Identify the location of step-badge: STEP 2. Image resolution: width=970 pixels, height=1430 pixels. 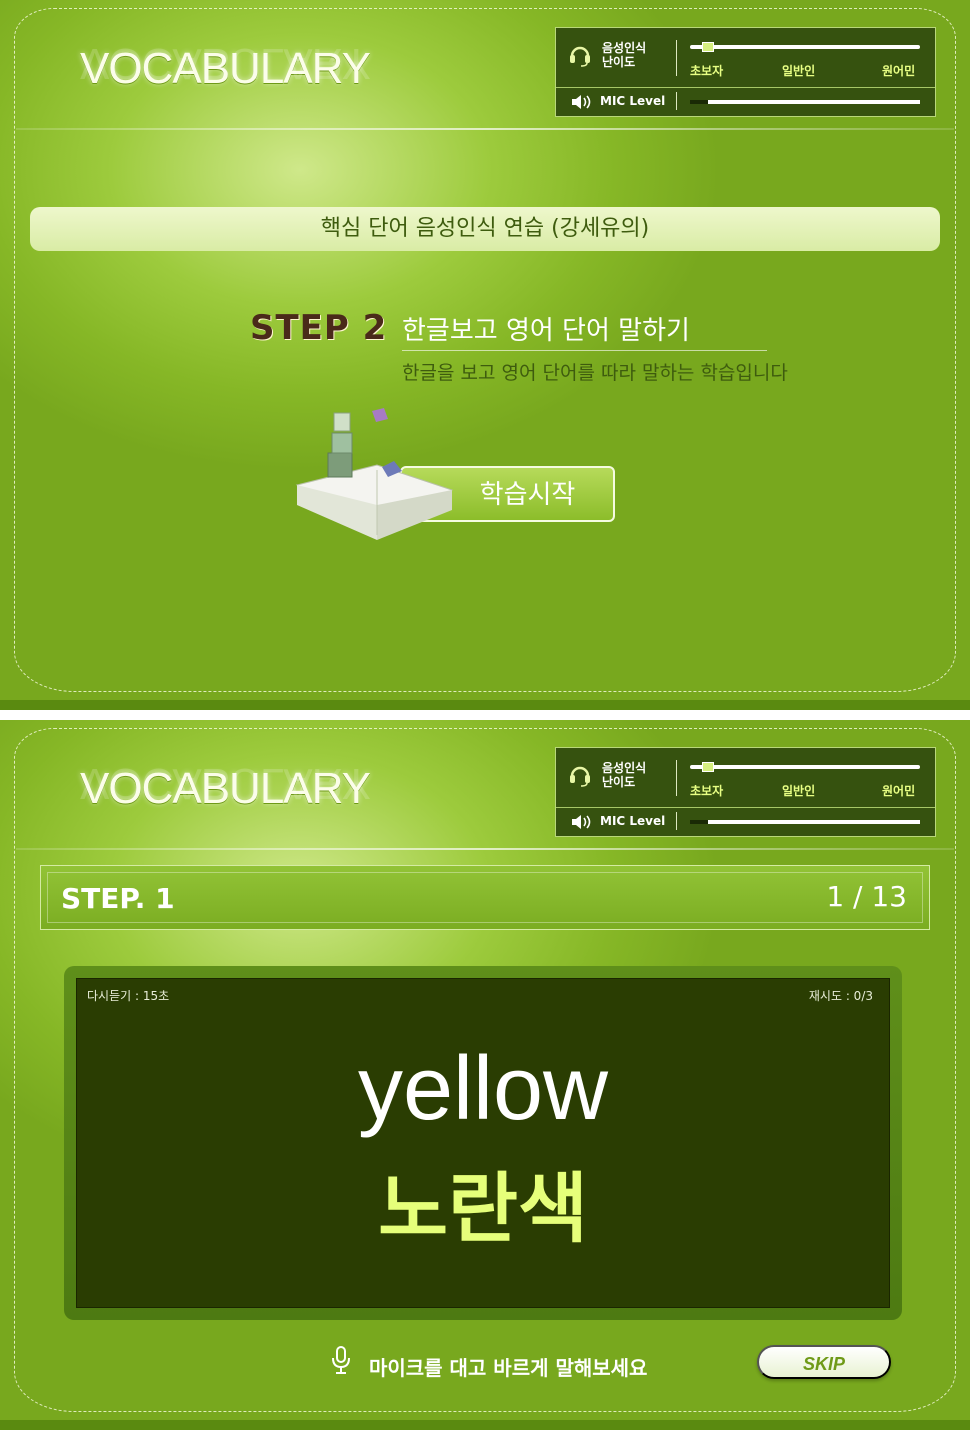
(319, 328).